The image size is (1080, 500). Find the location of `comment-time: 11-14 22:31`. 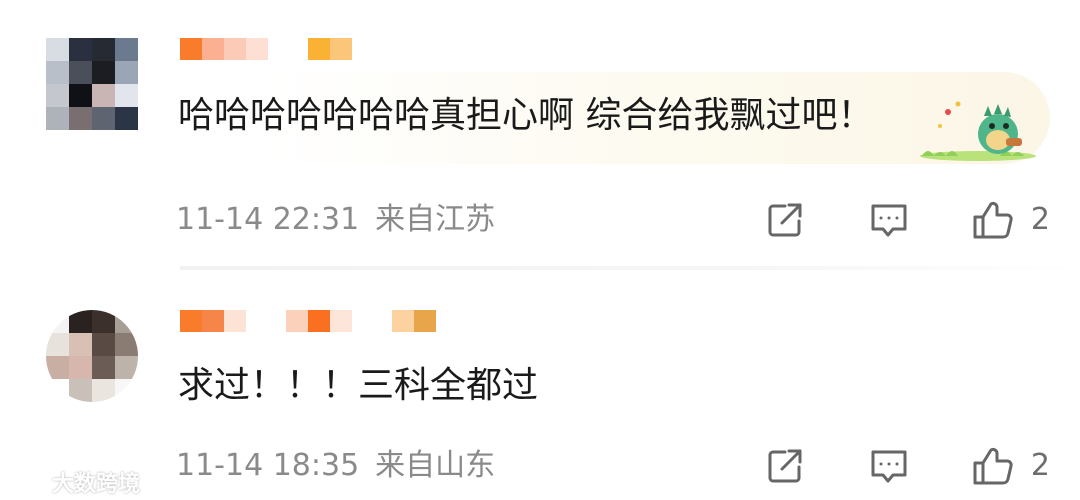

comment-time: 11-14 22:31 is located at coordinates (268, 219).